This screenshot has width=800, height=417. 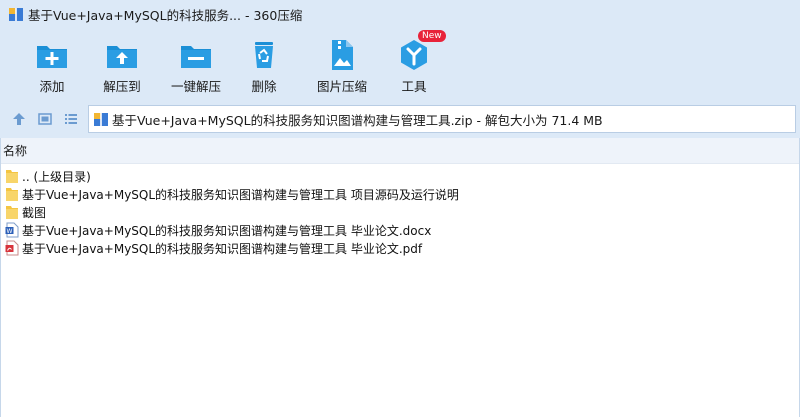 What do you see at coordinates (400, 151) in the screenshot?
I see `column-header-name: 名称` at bounding box center [400, 151].